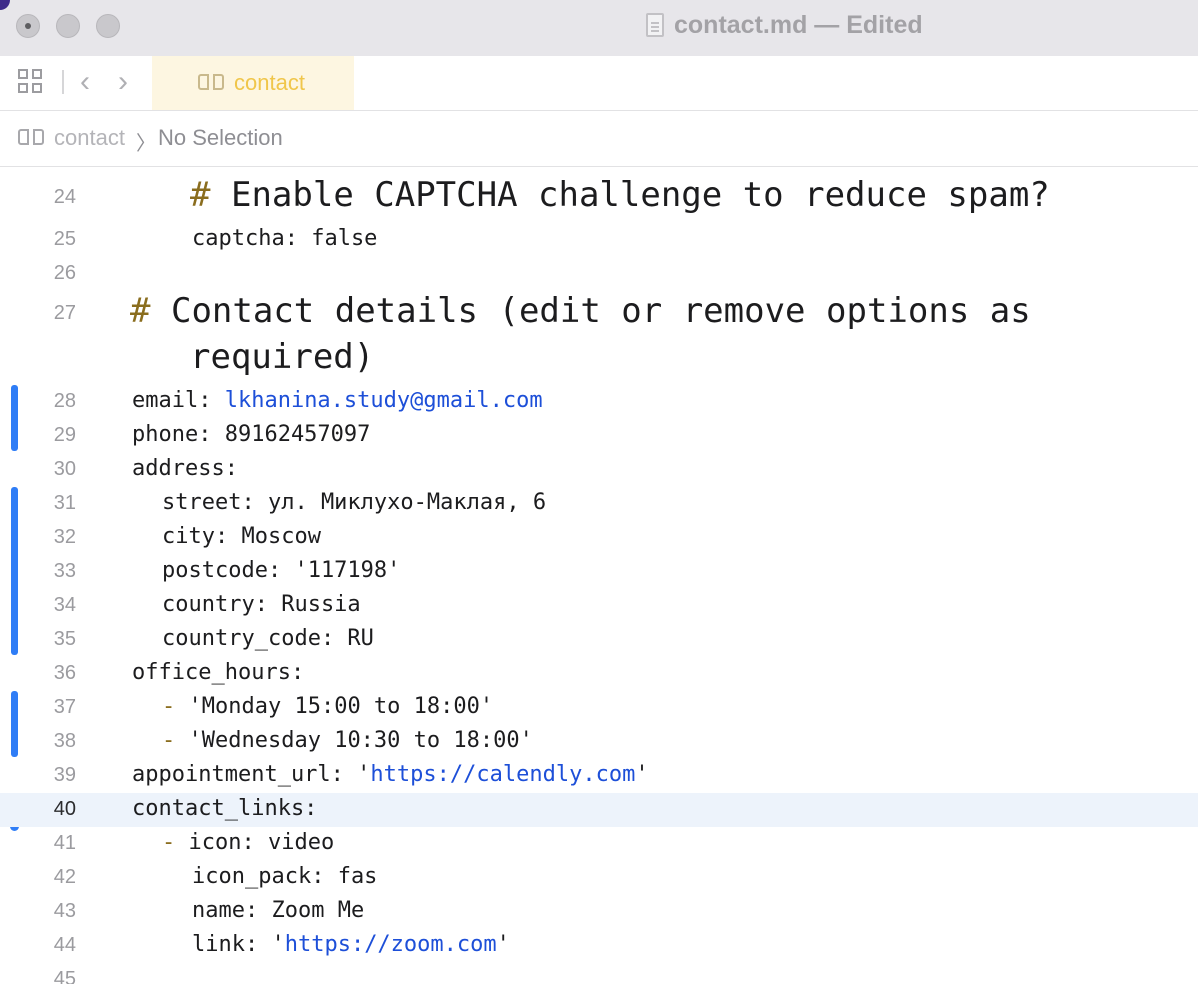 This screenshot has width=1198, height=984. I want to click on line-number: 29, so click(64, 435).